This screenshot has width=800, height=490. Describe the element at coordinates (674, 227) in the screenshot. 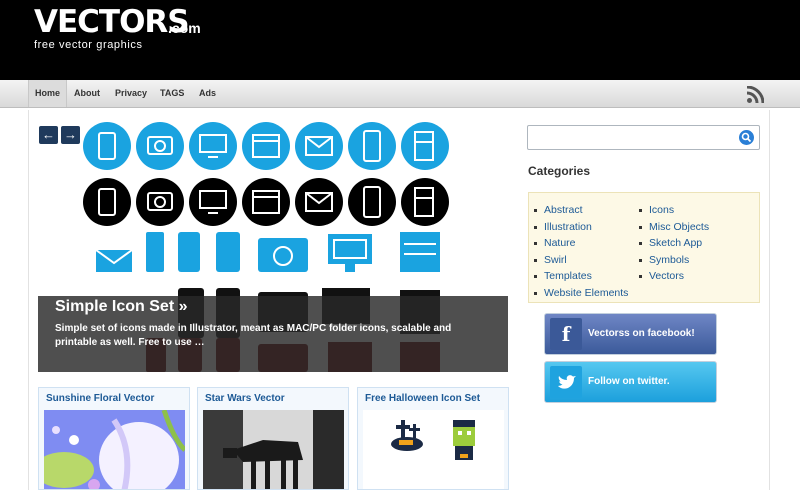

I see `category-link: Misc Objects` at that location.